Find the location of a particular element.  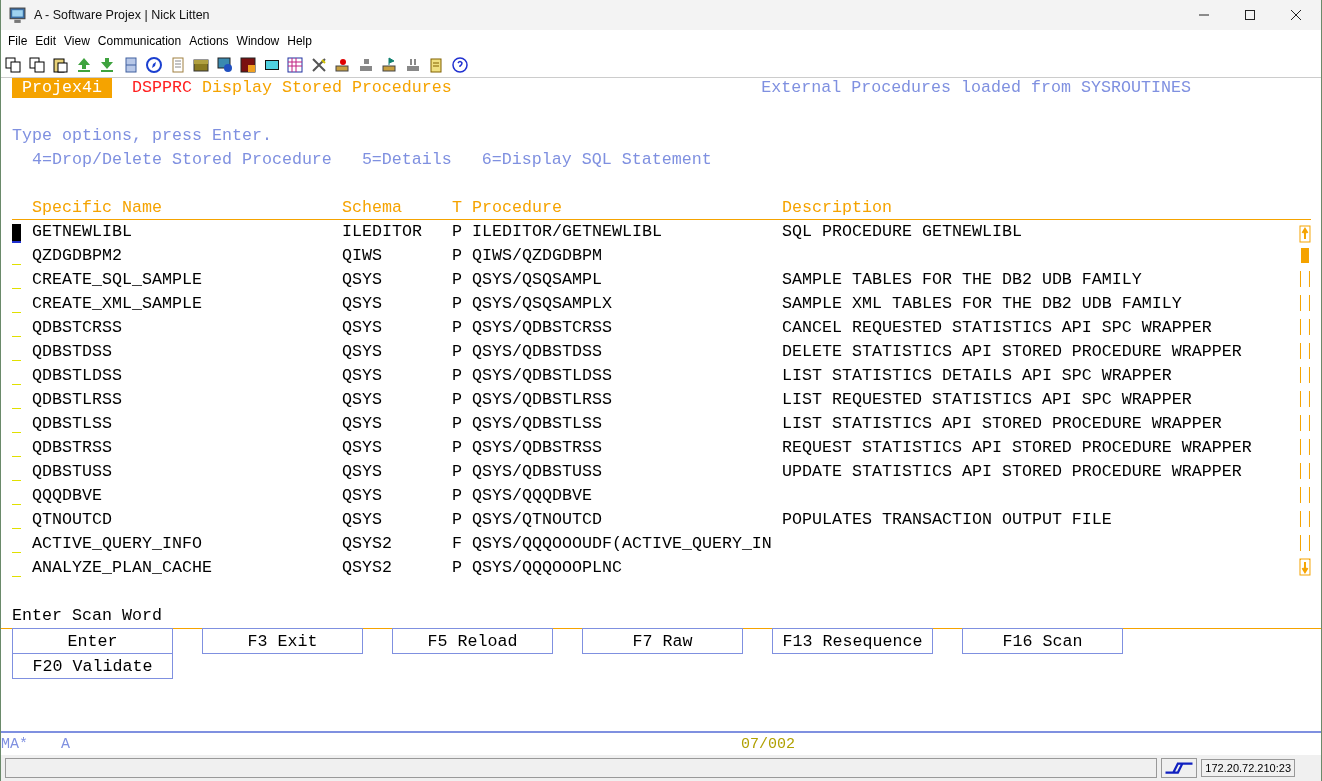

table-cell-text: F is located at coordinates (457, 544).